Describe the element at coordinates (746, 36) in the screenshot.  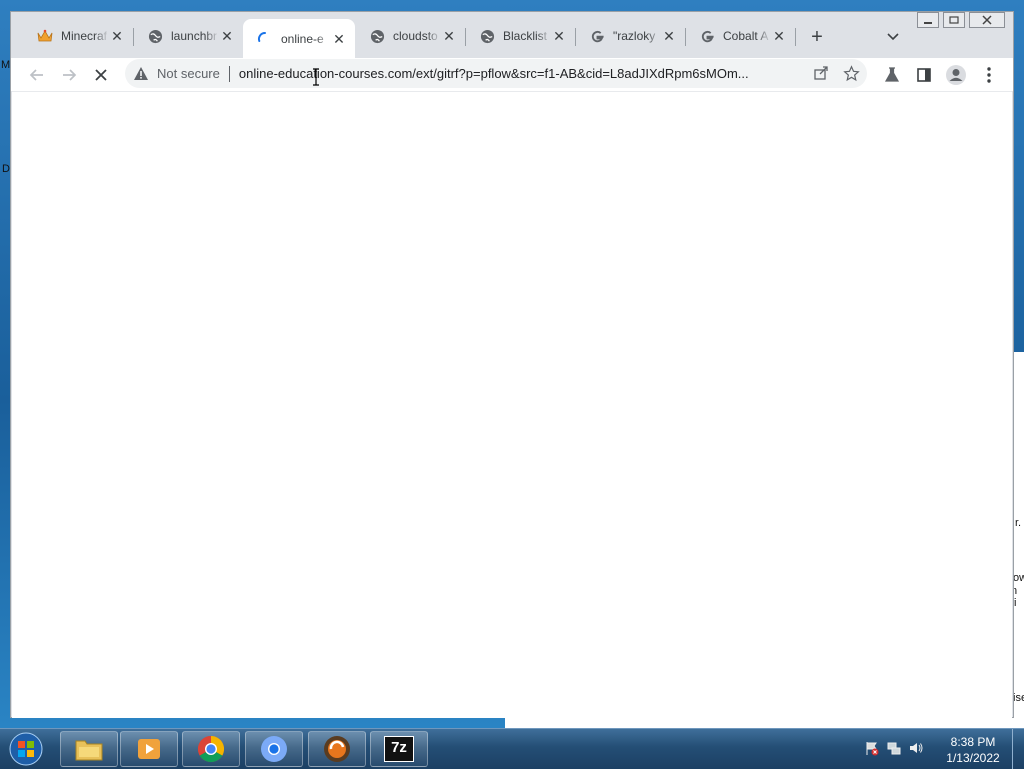
I see `tab-title: Cobalt A` at that location.